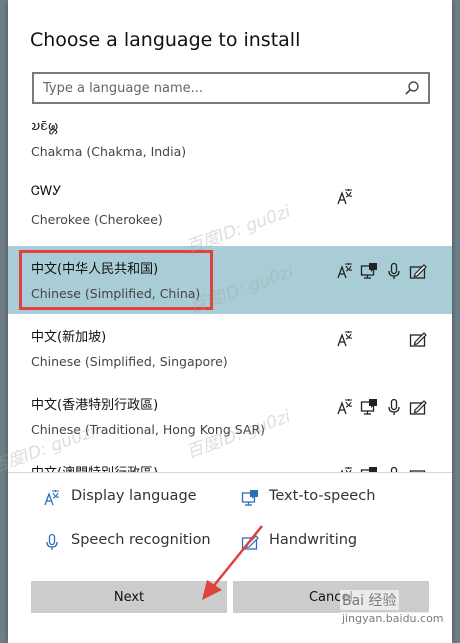 This screenshot has width=460, height=643. Describe the element at coordinates (95, 405) in the screenshot. I see `language-native-name: 中文(香港特別行政區)` at that location.